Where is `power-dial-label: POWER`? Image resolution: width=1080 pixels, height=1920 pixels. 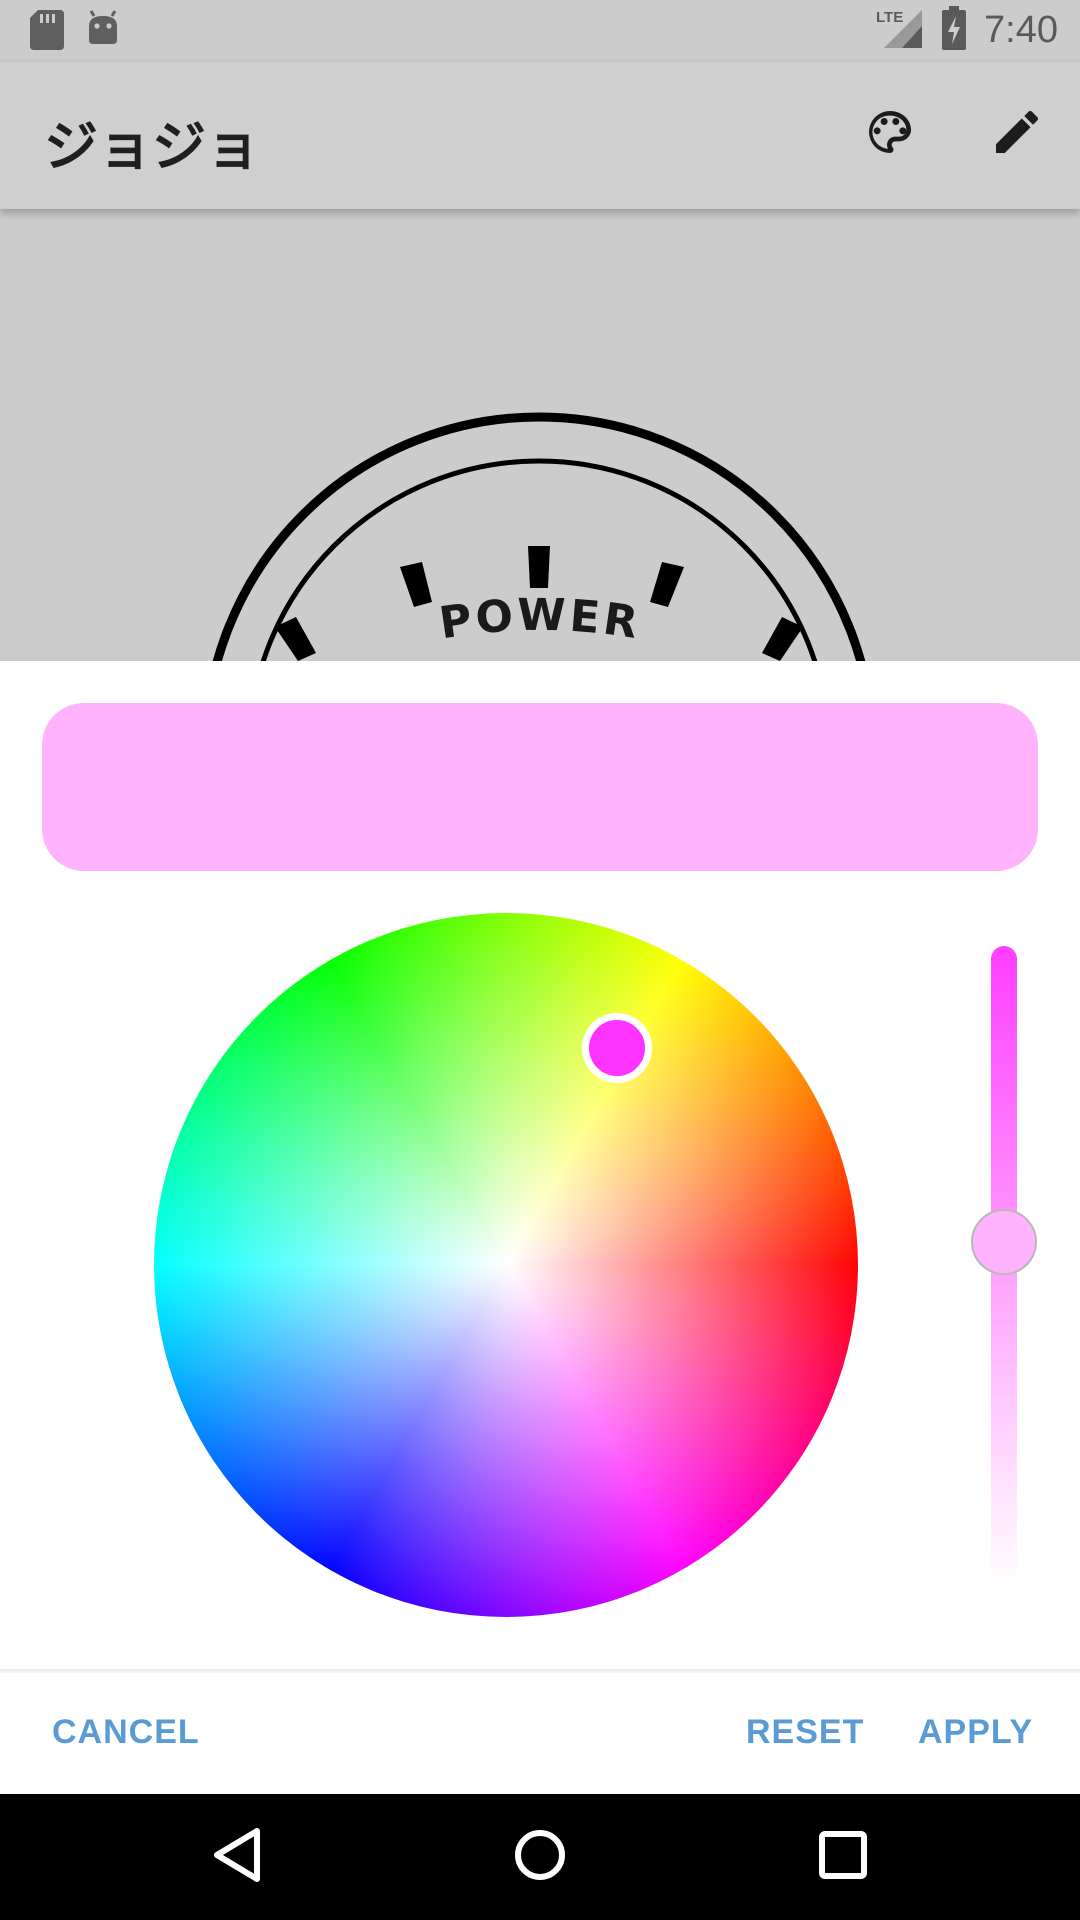
power-dial-label: POWER is located at coordinates (538, 619).